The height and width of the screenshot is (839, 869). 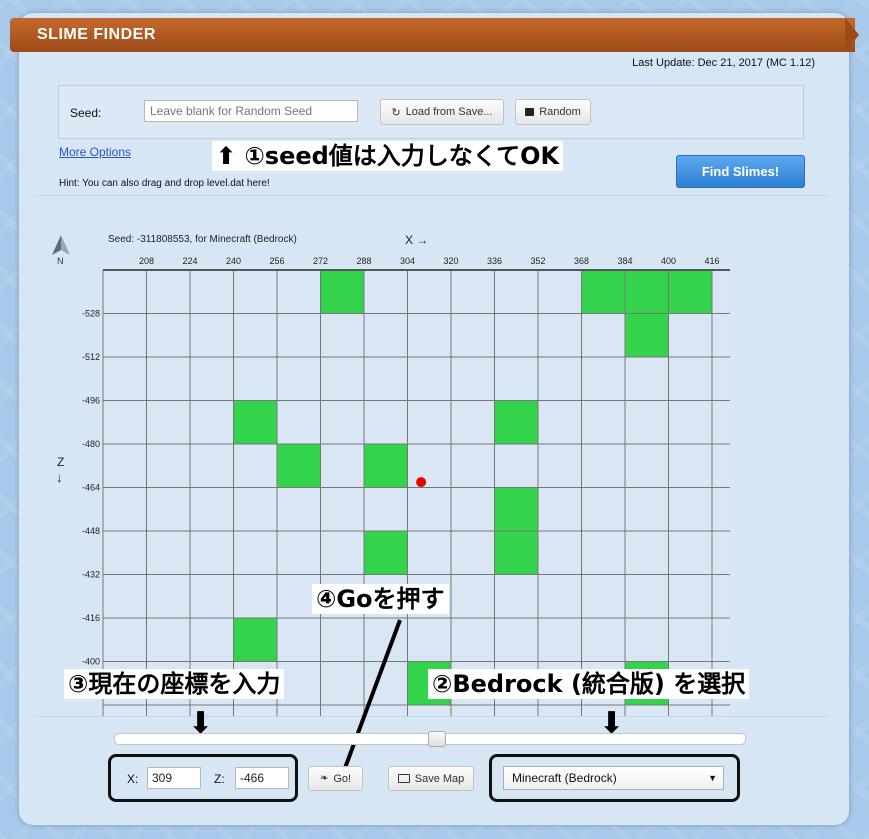 I want to click on go-label: Go!, so click(x=342, y=778).